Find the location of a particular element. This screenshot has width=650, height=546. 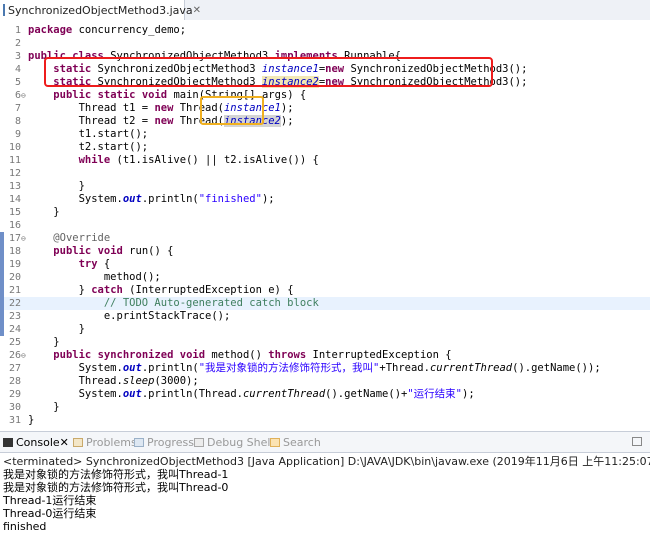

line-number: 27 is located at coordinates (14, 368).